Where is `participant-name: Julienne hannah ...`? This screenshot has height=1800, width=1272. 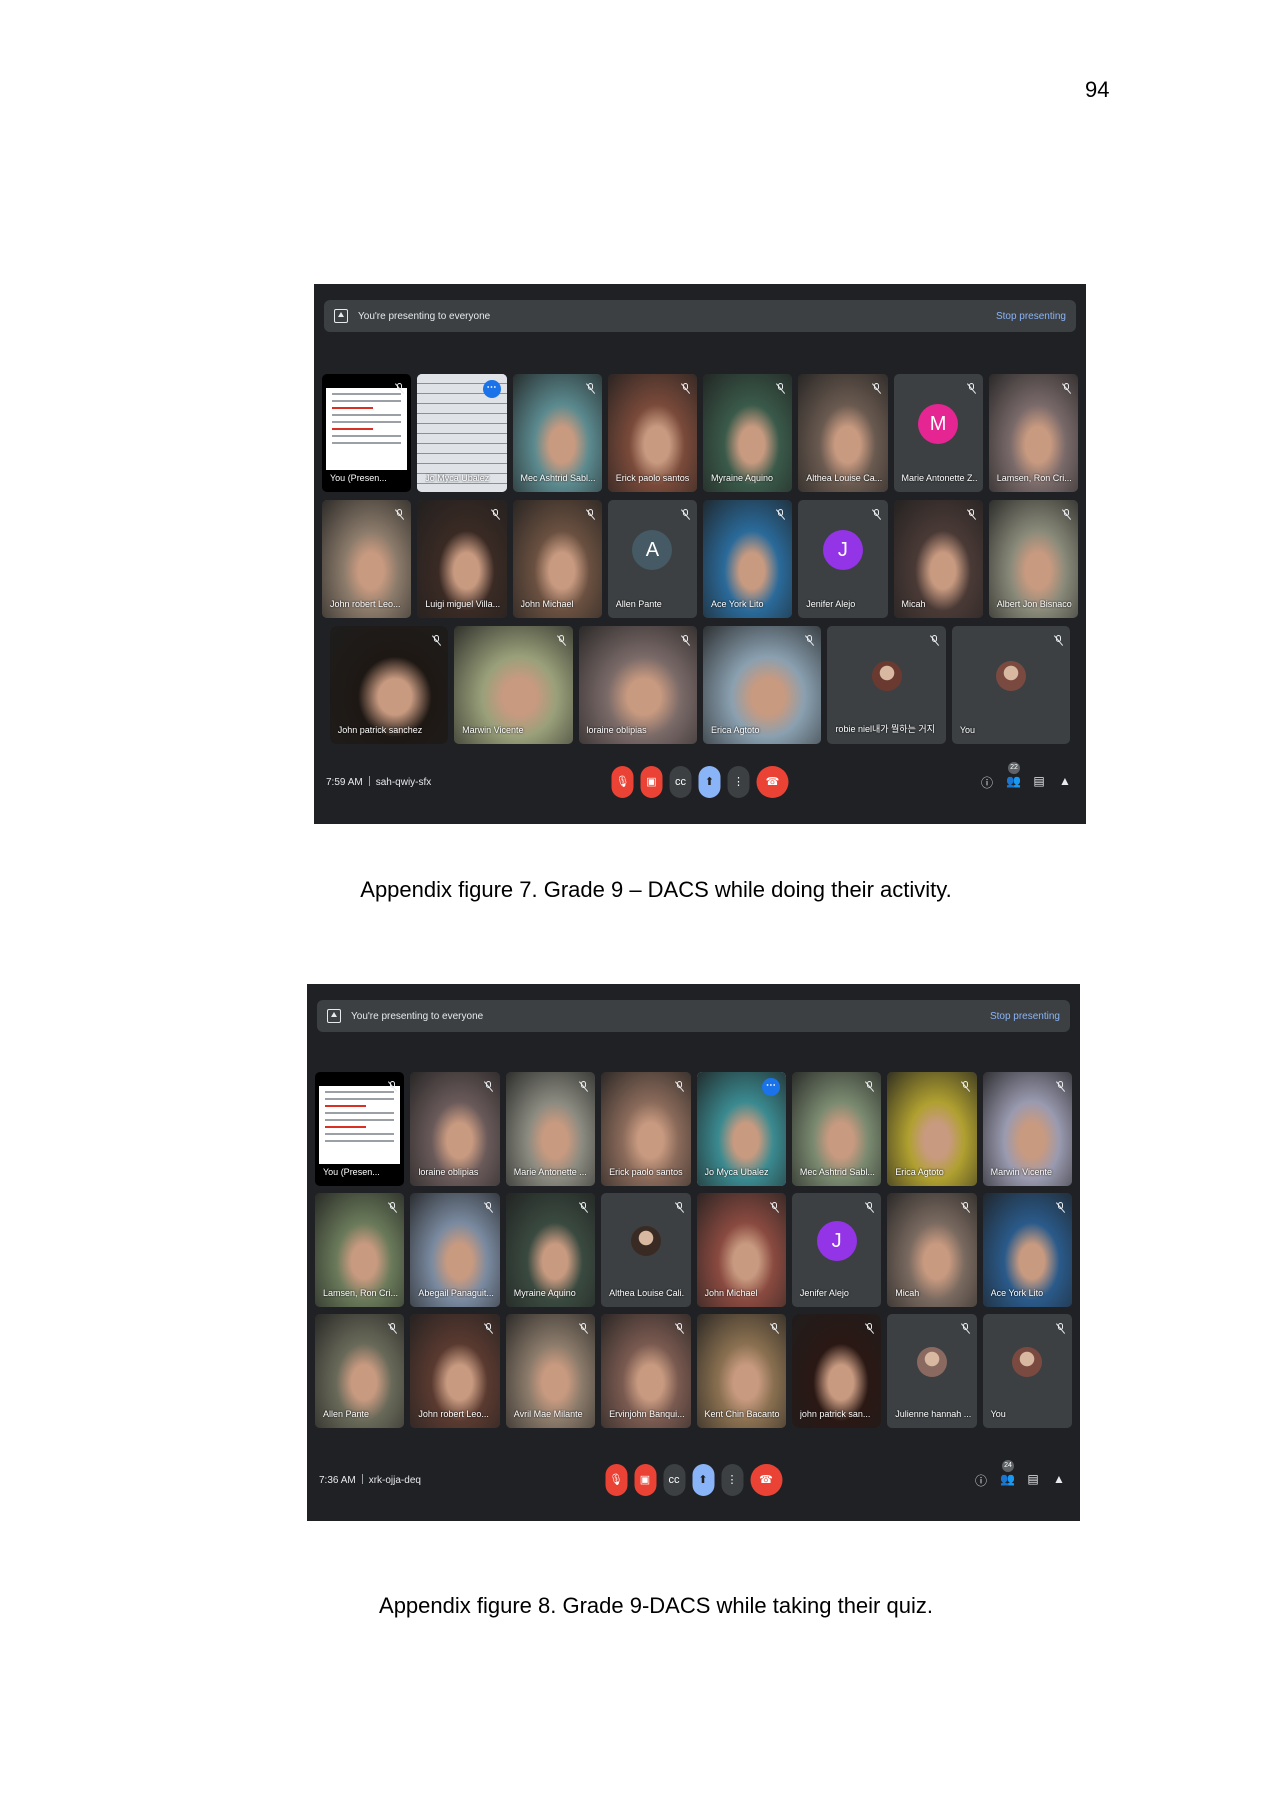
participant-name: Julienne hannah ... is located at coordinates (933, 1414).